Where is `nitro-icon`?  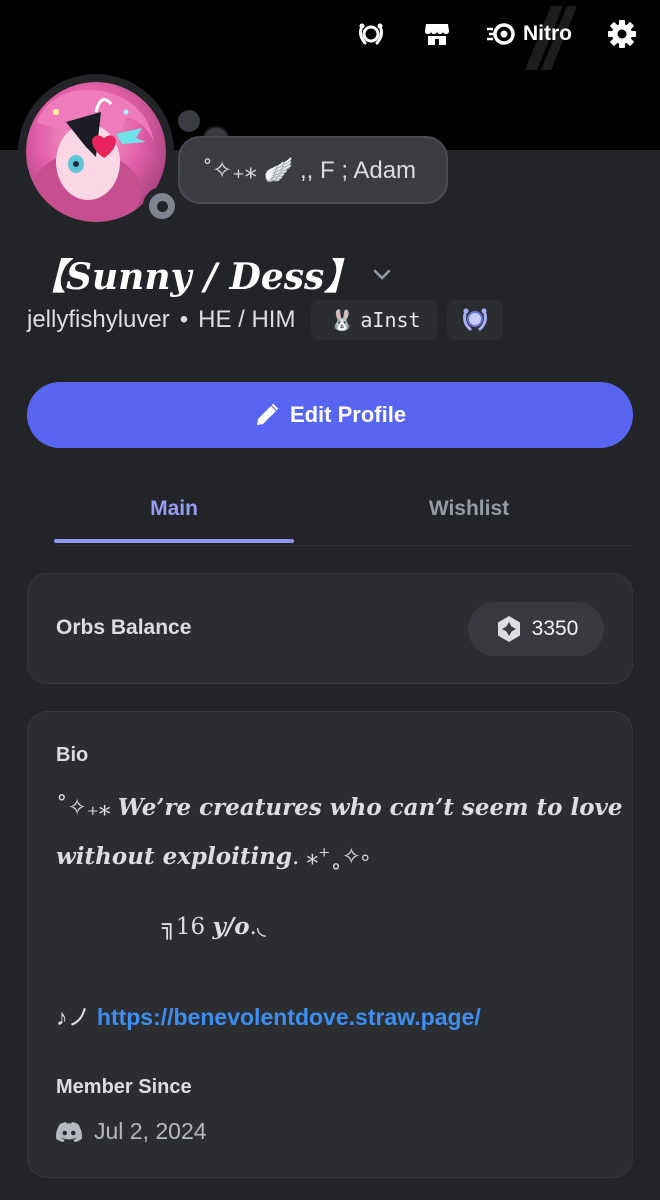
nitro-icon is located at coordinates (501, 34).